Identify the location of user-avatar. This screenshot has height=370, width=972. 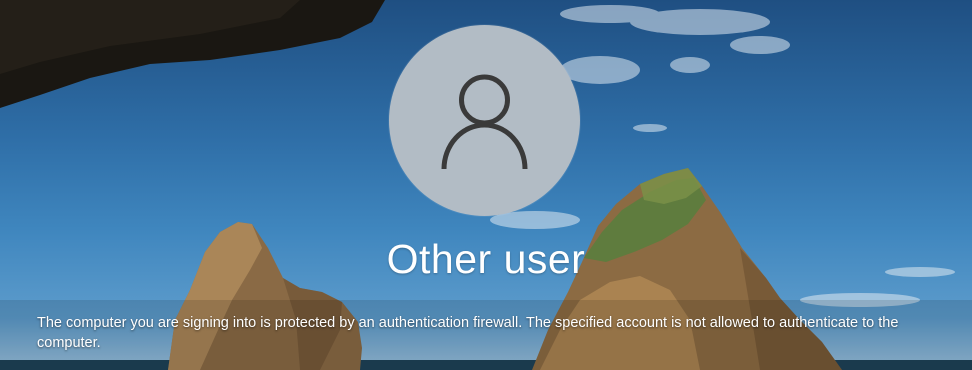
(484, 120).